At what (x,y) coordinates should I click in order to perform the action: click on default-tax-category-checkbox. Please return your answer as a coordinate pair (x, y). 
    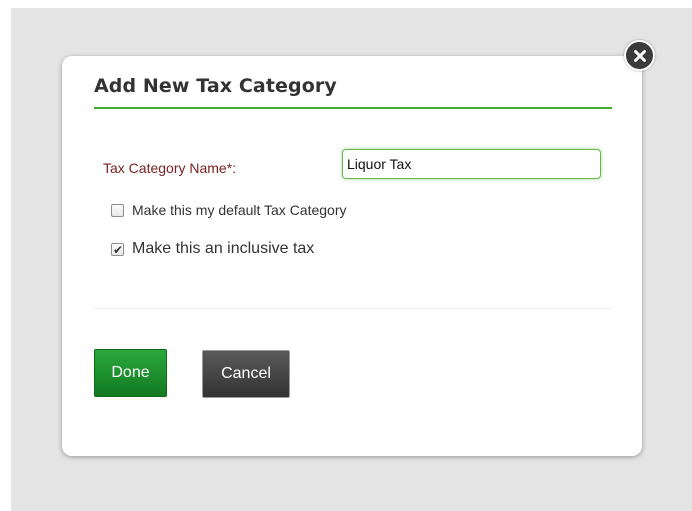
    Looking at the image, I should click on (117, 210).